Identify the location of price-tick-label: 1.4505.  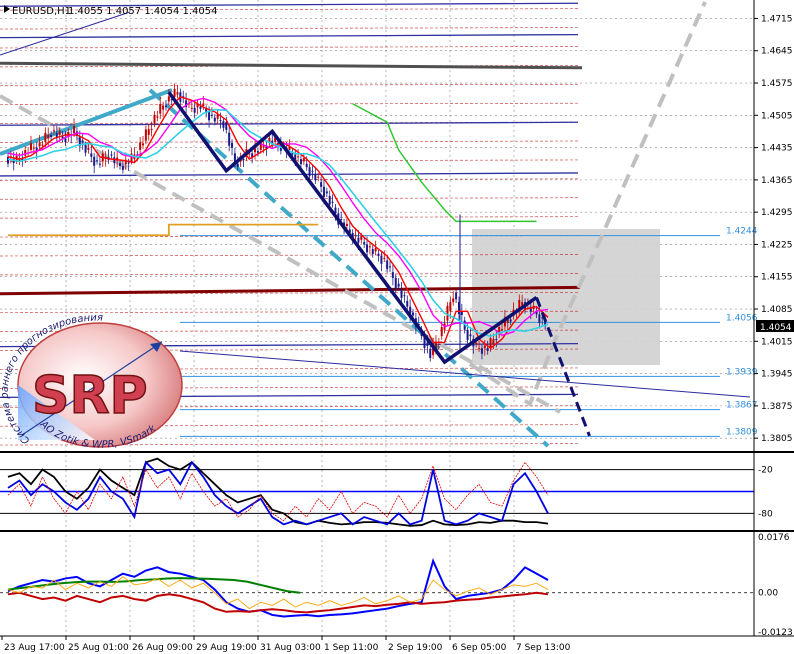
(777, 116).